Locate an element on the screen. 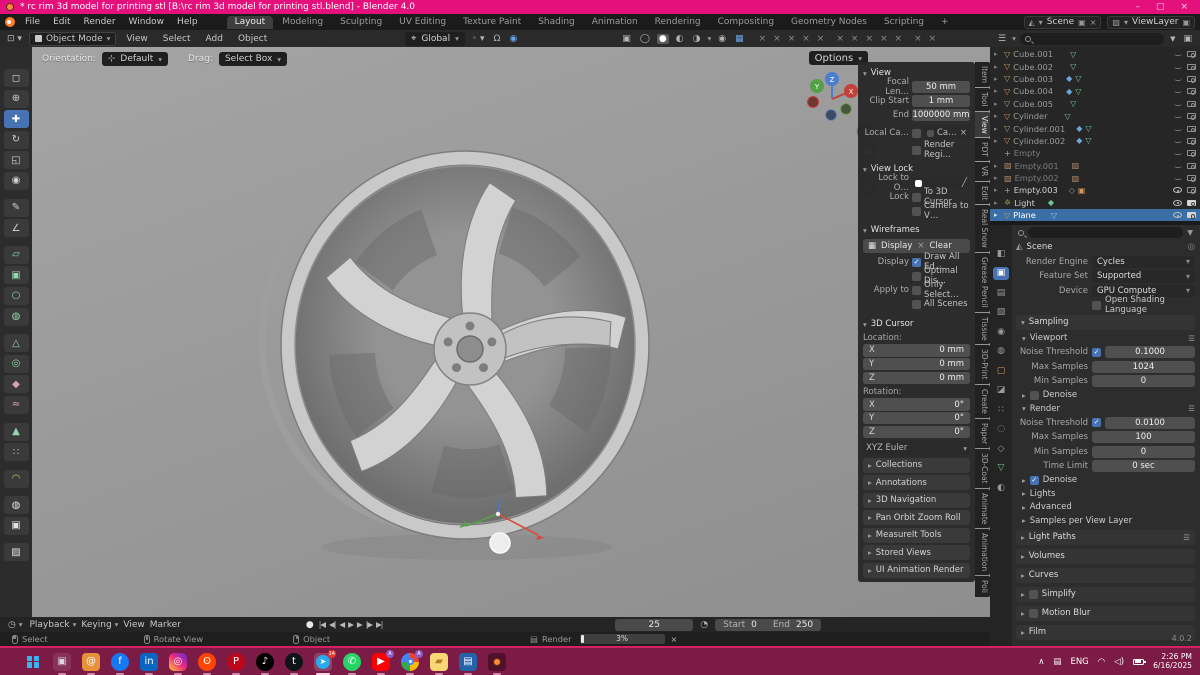 This screenshot has width=1200, height=675. tool-annotate: ✎ is located at coordinates (16, 207).